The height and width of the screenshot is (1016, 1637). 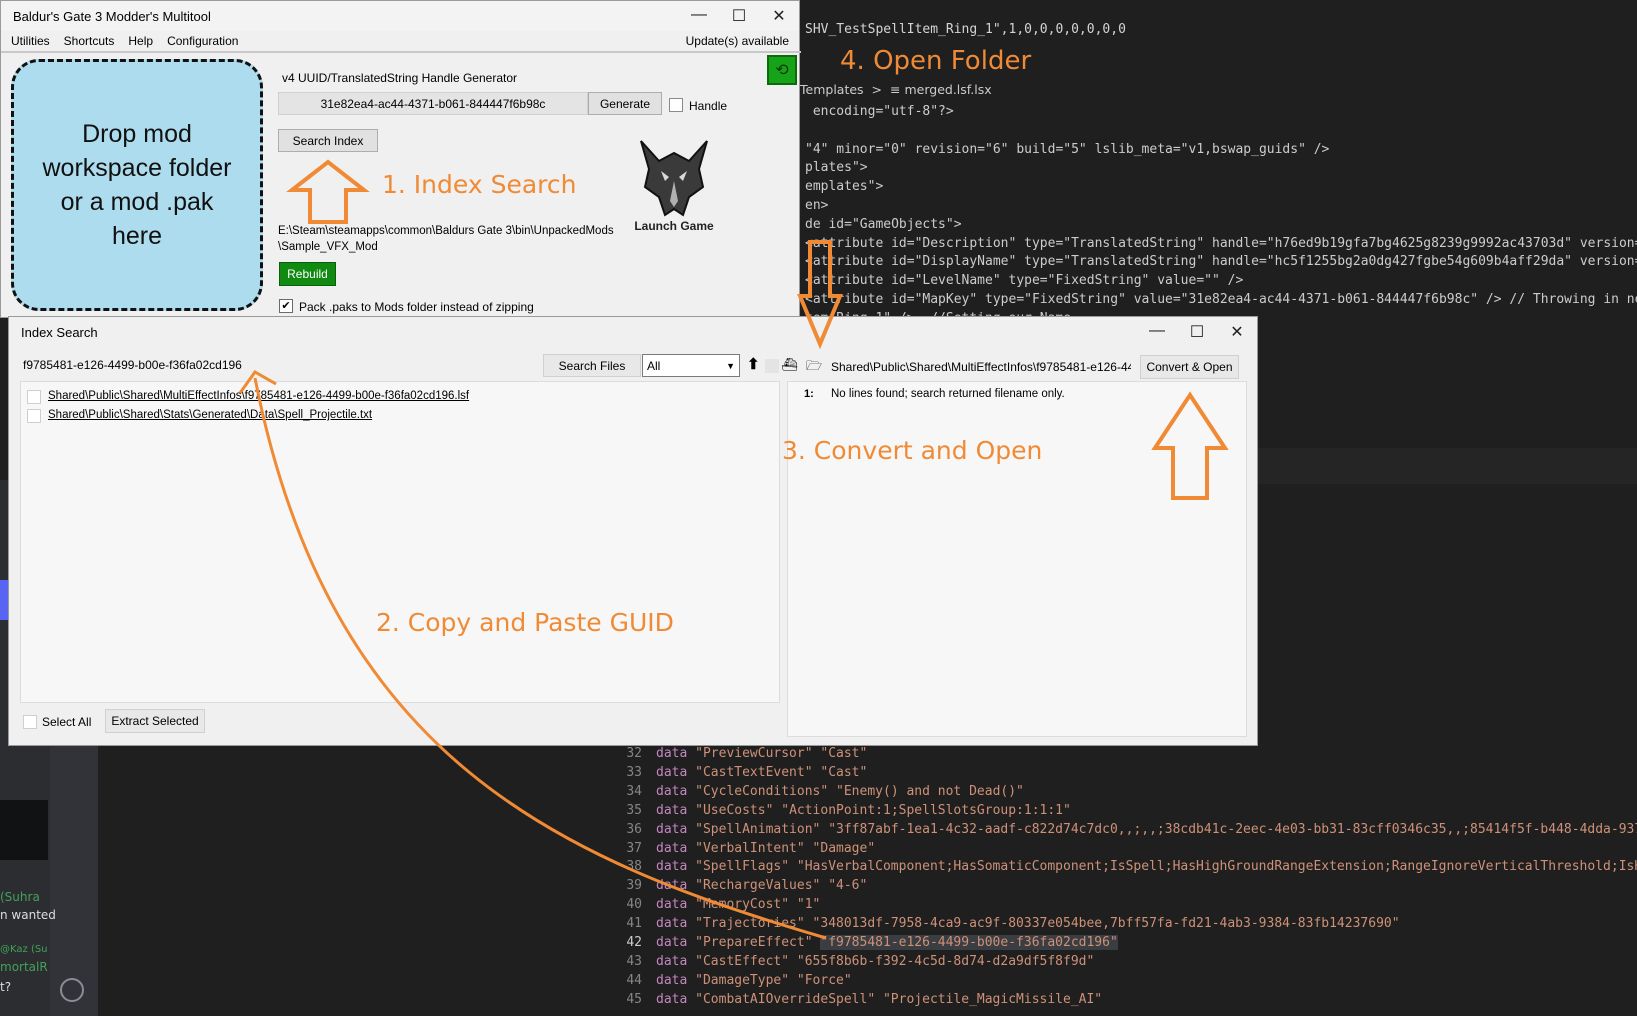 What do you see at coordinates (820, 295) in the screenshot?
I see `step4-arrow` at bounding box center [820, 295].